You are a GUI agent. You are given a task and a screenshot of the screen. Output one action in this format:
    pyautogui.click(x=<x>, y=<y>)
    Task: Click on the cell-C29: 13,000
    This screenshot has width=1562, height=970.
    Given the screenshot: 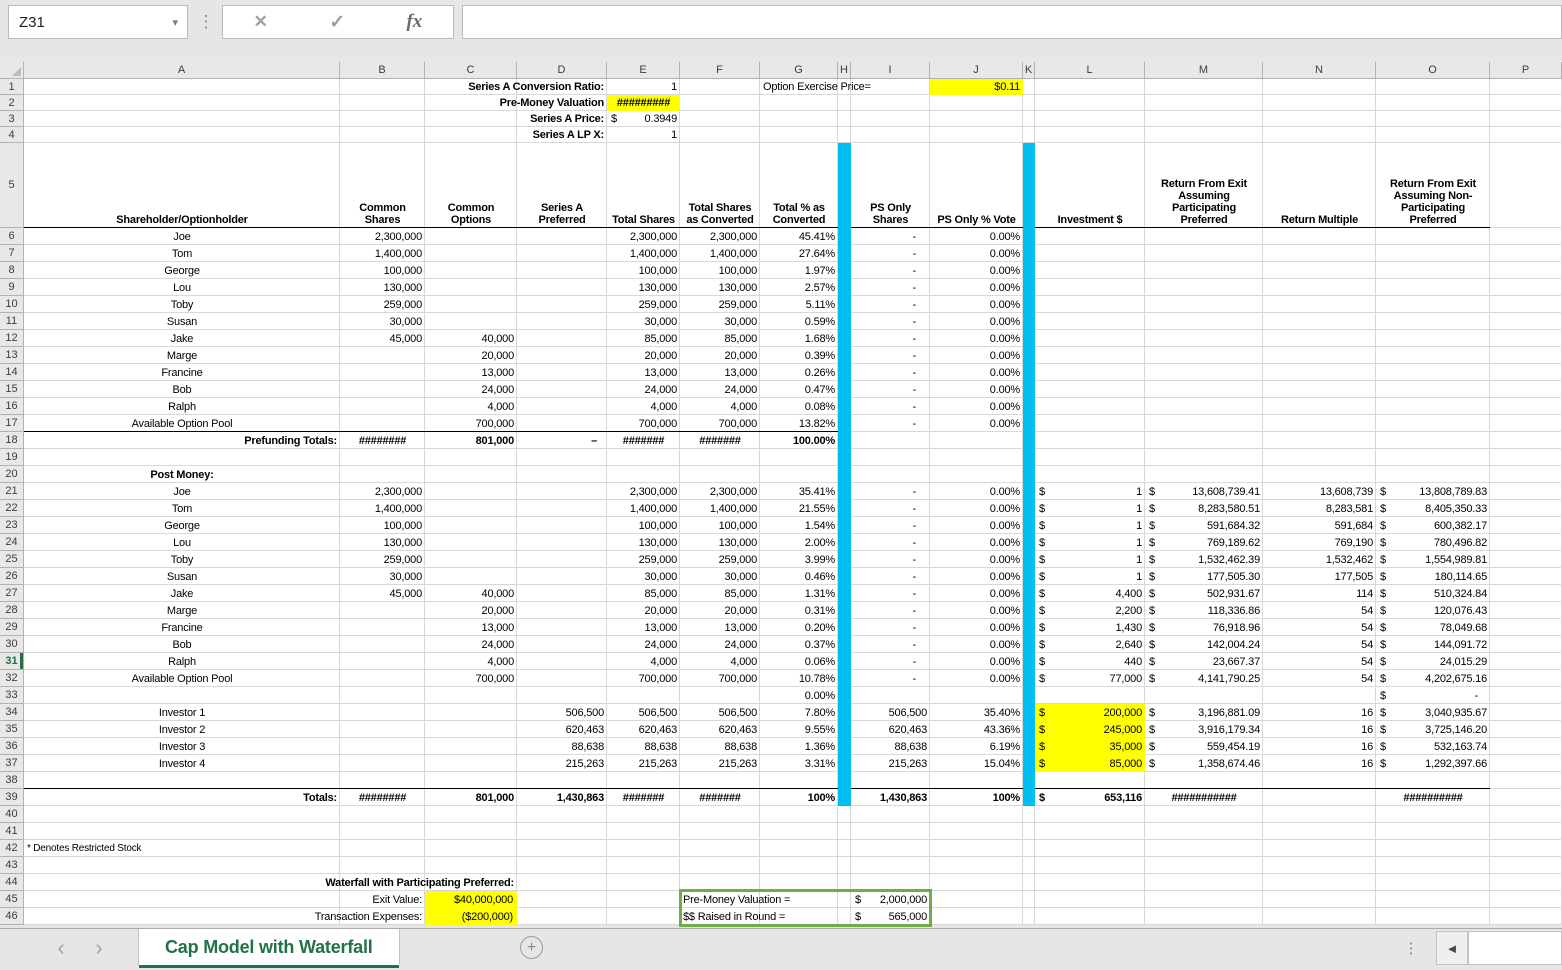 What is the action you would take?
    pyautogui.click(x=471, y=627)
    